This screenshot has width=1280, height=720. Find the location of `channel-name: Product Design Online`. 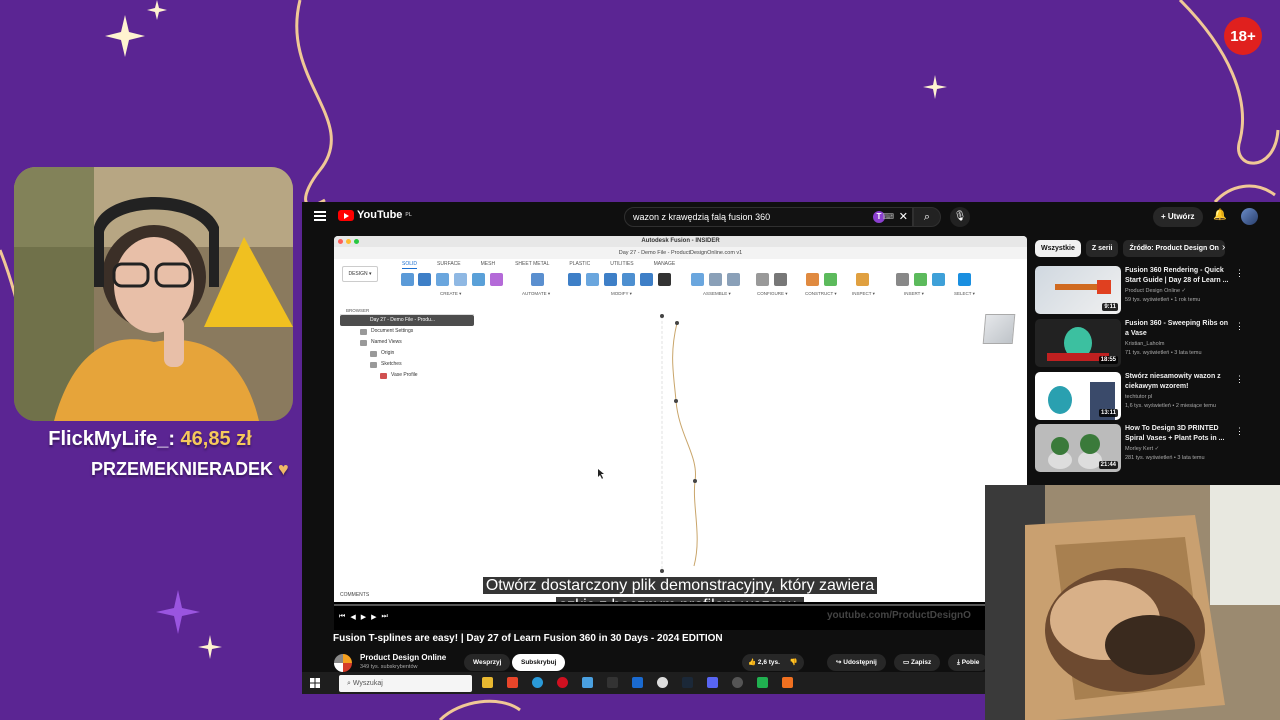

channel-name: Product Design Online is located at coordinates (403, 657).